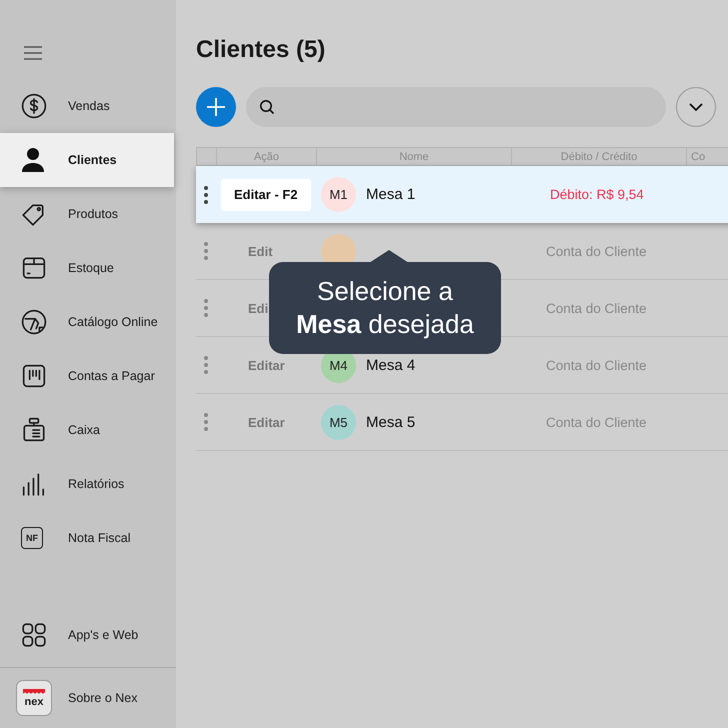  What do you see at coordinates (84, 430) in the screenshot?
I see `sidebar-label: Caixa` at bounding box center [84, 430].